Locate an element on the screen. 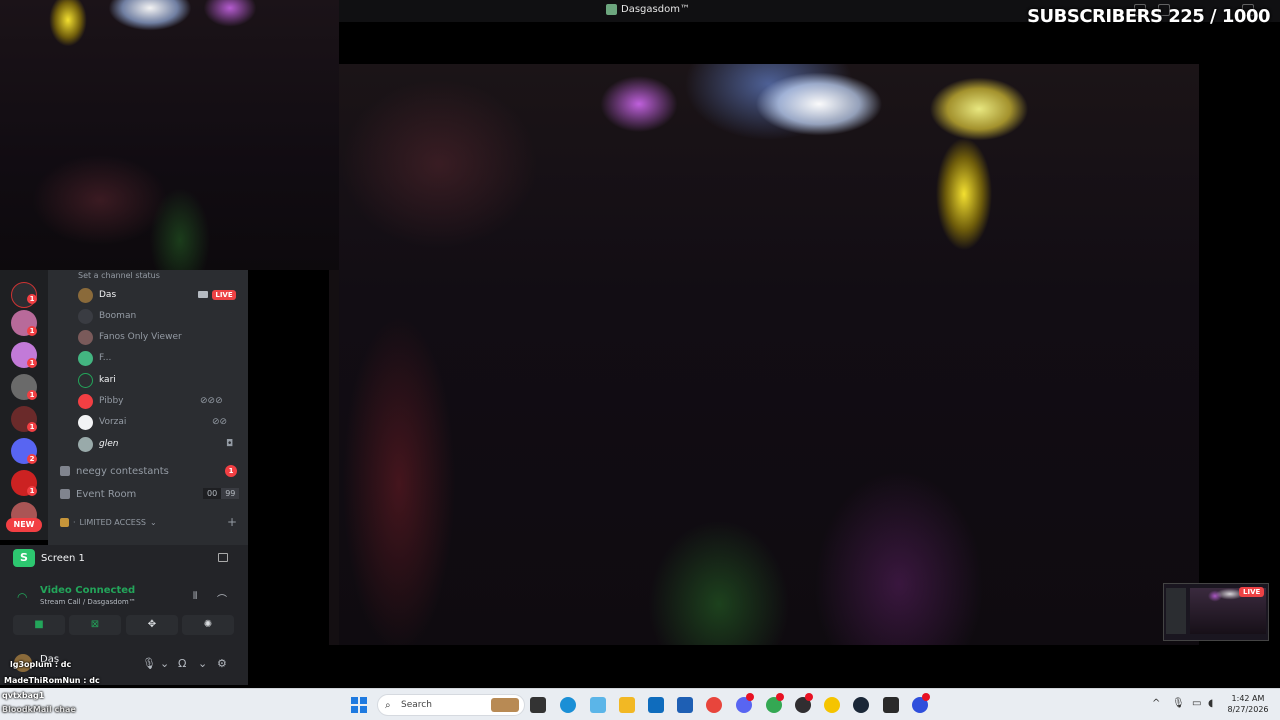  preview-sidebar is located at coordinates (1176, 611).